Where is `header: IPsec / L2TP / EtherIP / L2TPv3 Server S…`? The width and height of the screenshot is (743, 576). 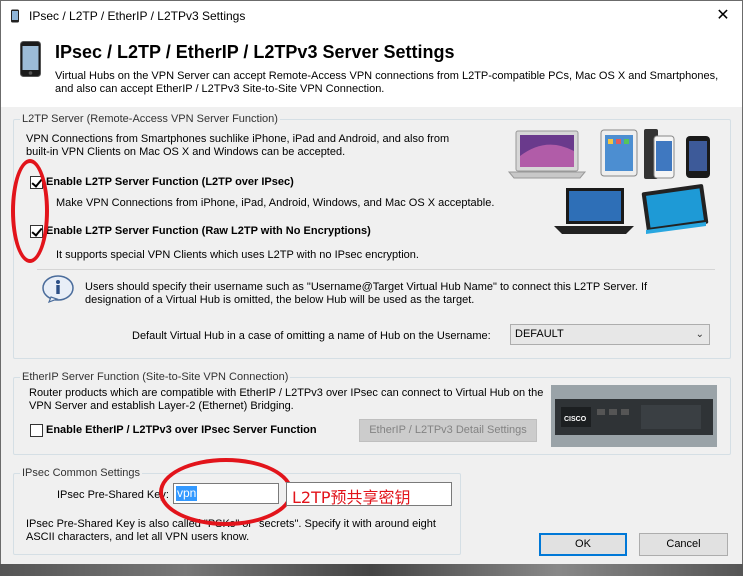
header: IPsec / L2TP / EtherIP / L2TPv3 Server S… is located at coordinates (371, 69).